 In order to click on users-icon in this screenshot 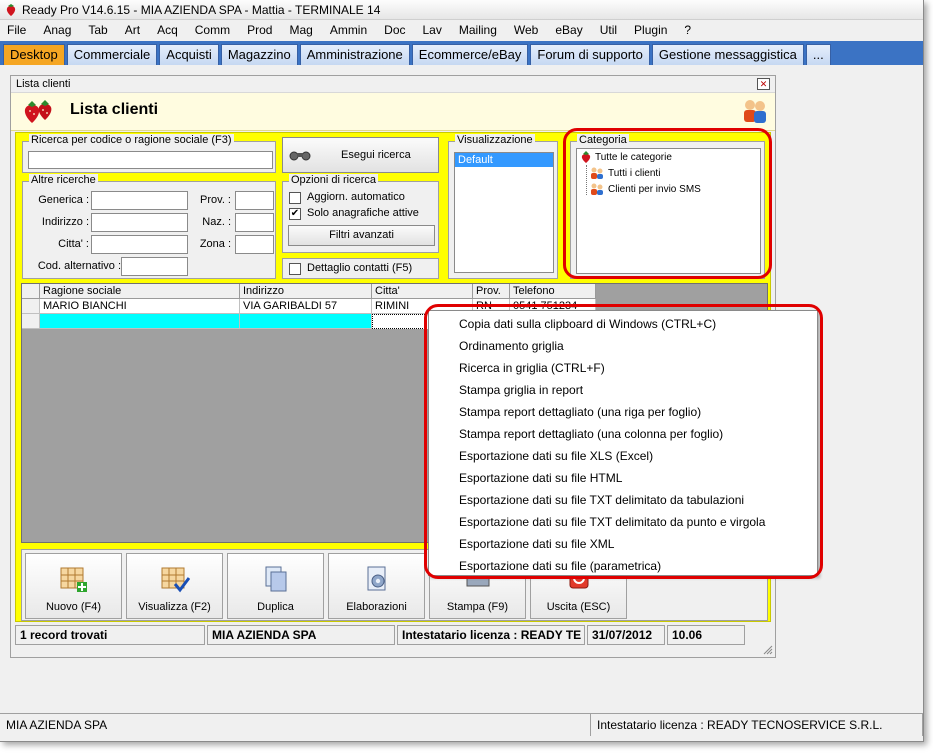, I will do `click(755, 111)`.